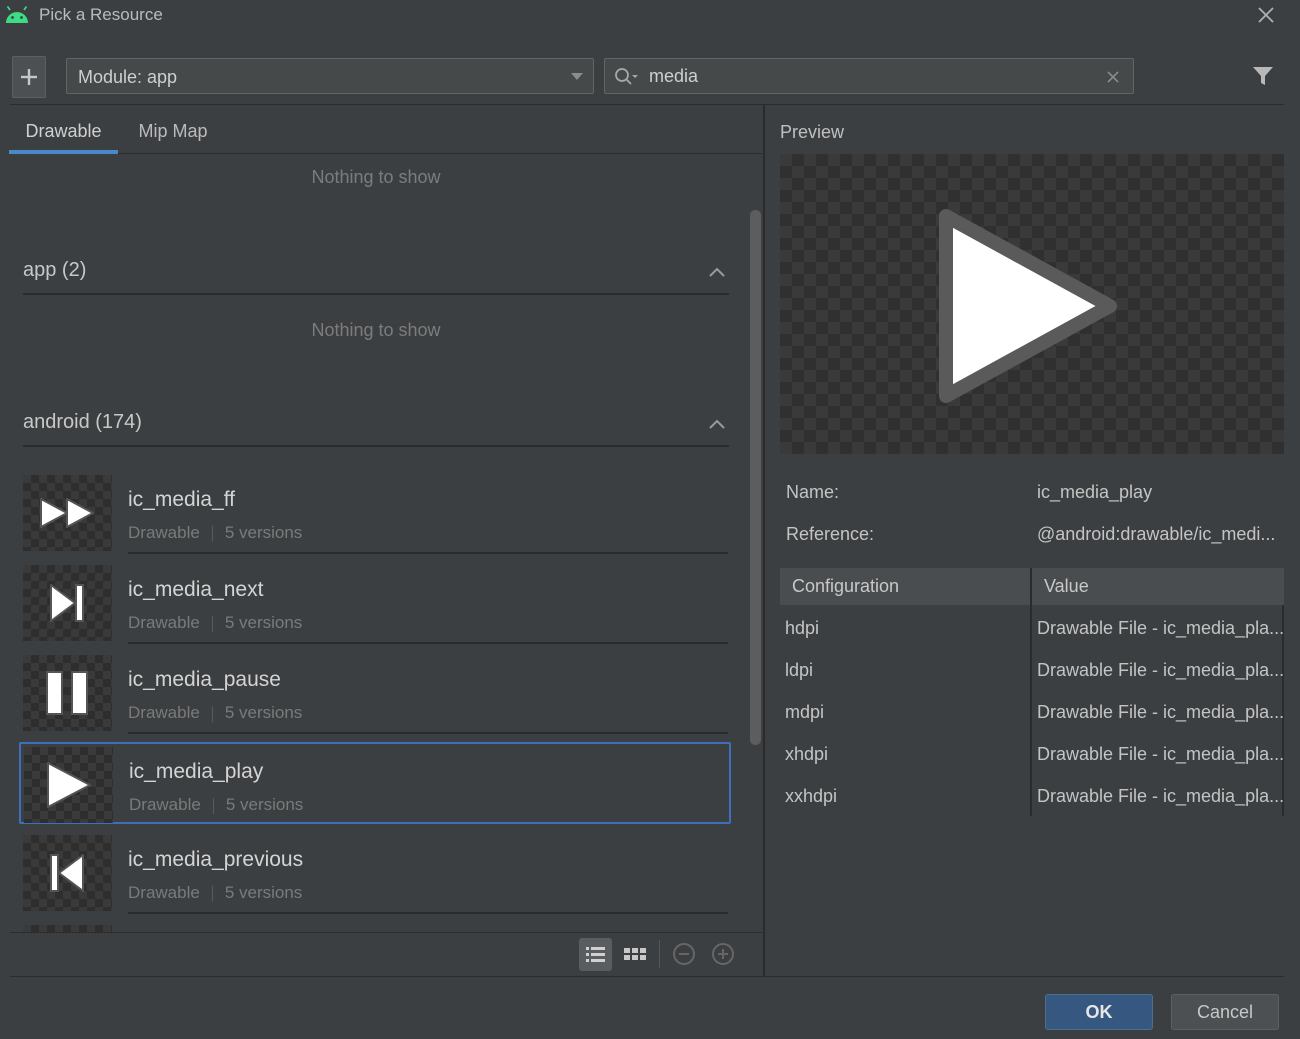 This screenshot has height=1039, width=1300. Describe the element at coordinates (813, 492) in the screenshot. I see `name-label: Name:` at that location.